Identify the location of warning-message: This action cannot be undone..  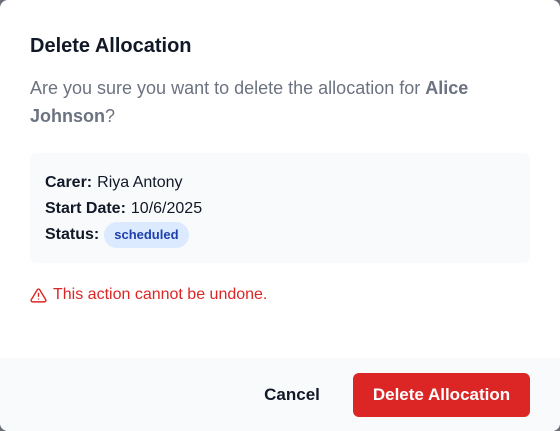
(148, 295).